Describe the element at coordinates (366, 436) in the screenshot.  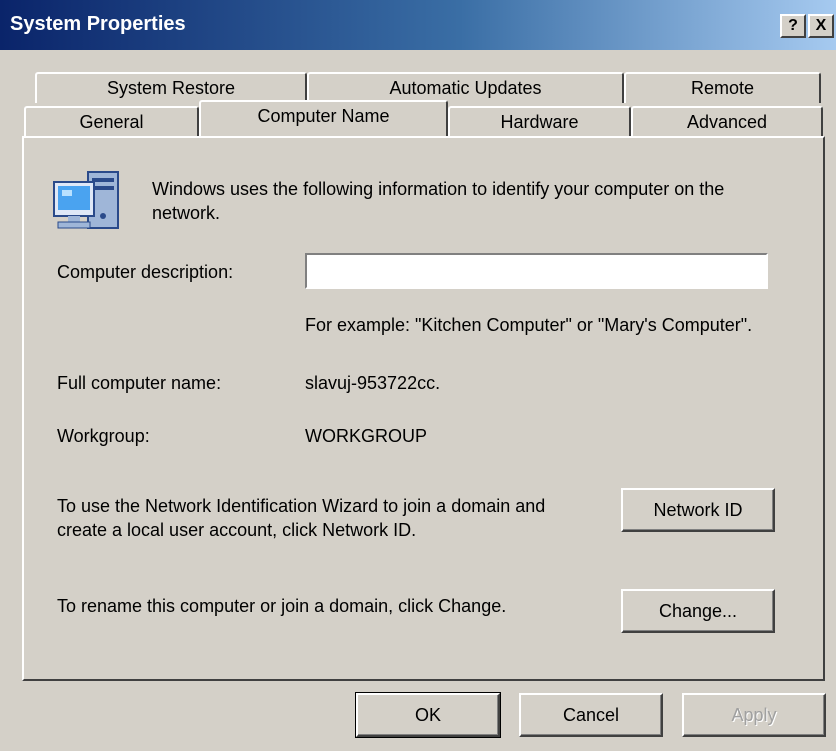
I see `workgroup-value: WORKGROUP` at that location.